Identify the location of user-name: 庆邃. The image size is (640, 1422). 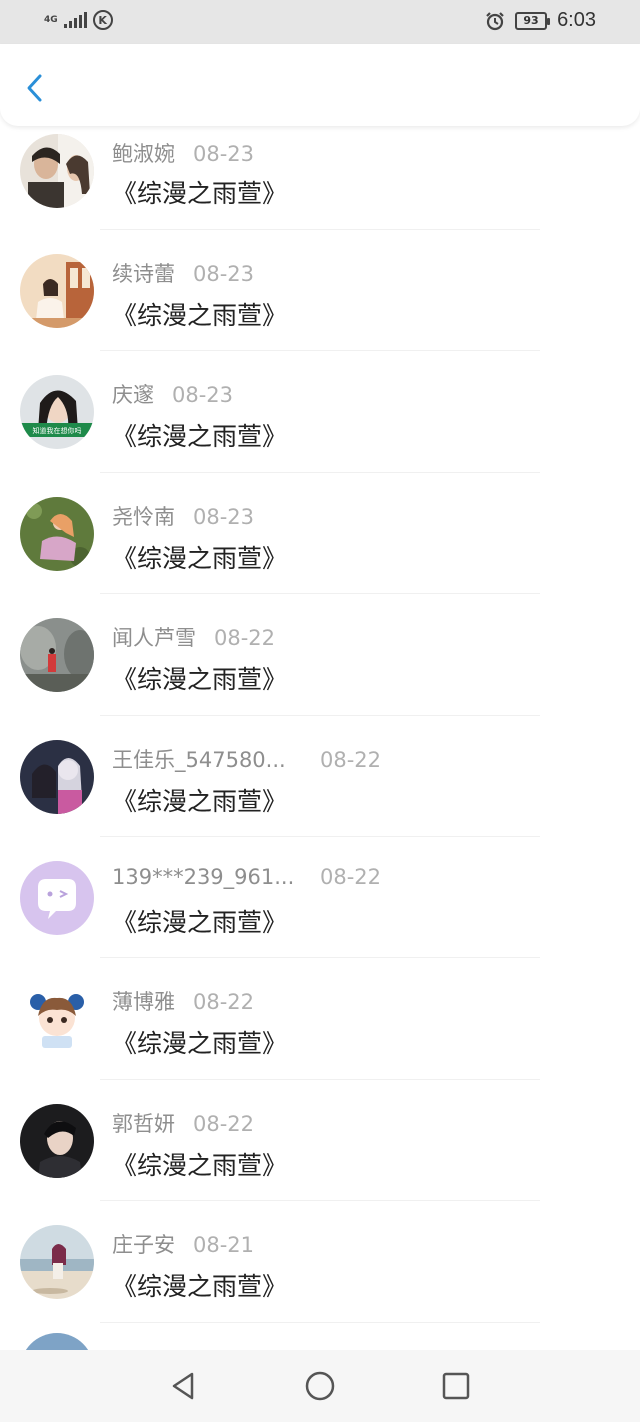
(133, 395).